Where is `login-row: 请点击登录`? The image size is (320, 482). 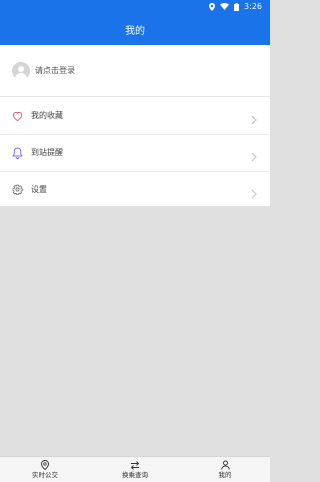 login-row: 请点击登录 is located at coordinates (135, 71).